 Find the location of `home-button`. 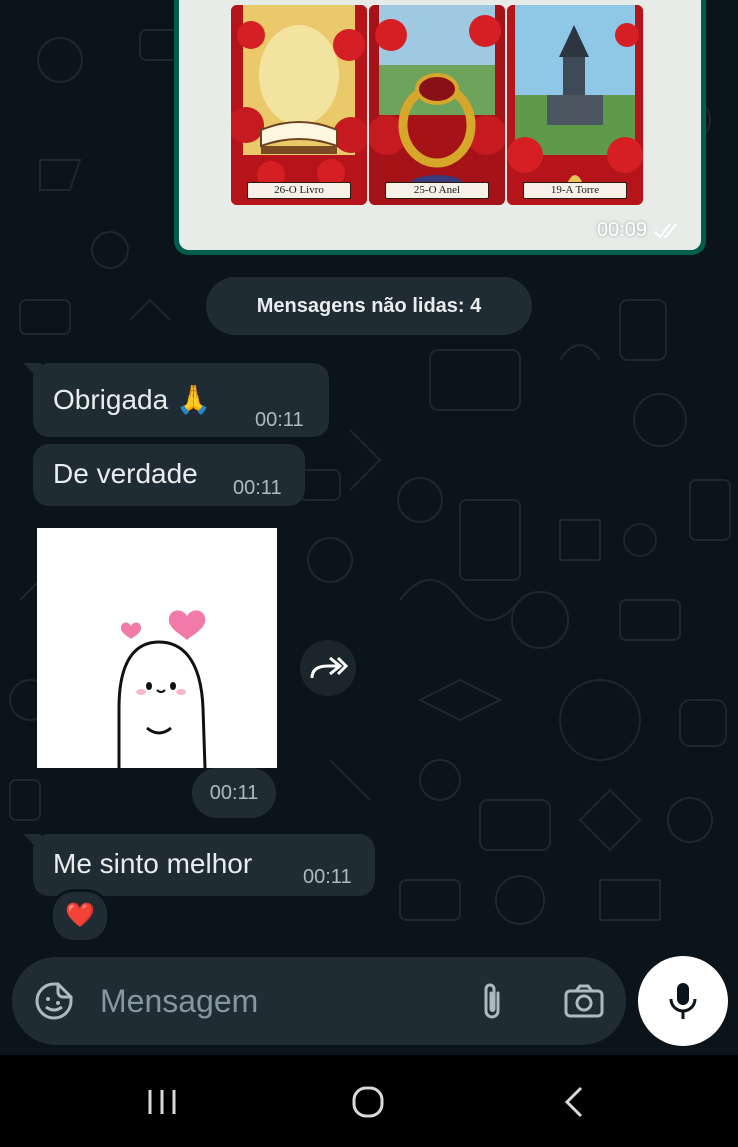

home-button is located at coordinates (368, 1102).